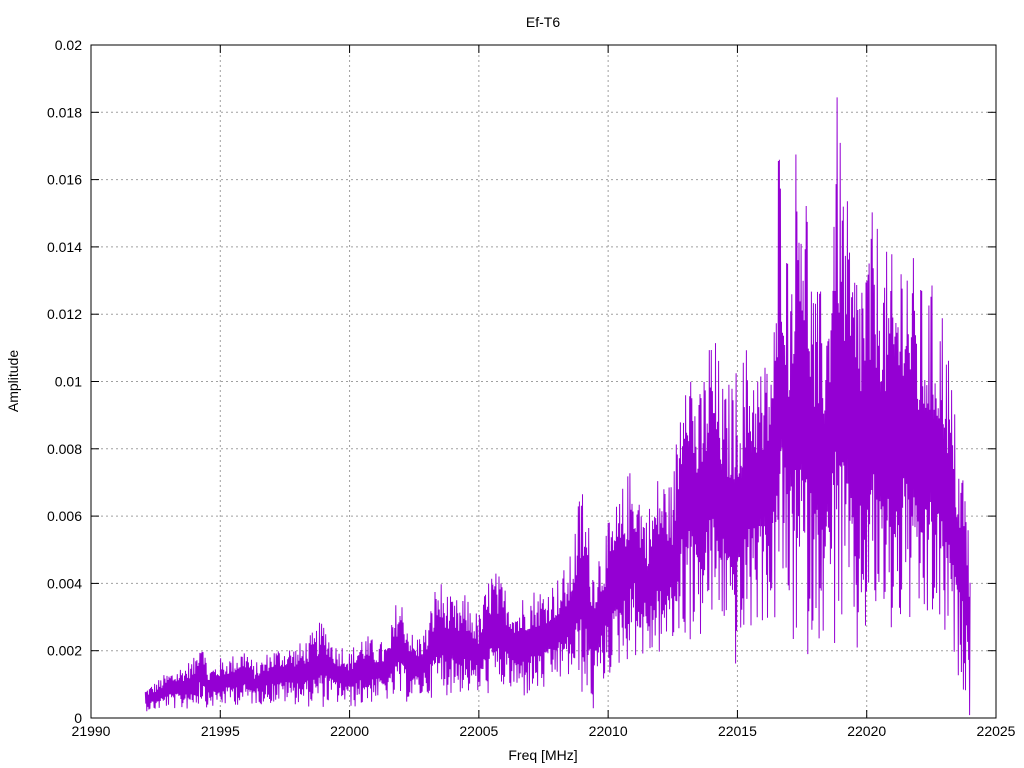  What do you see at coordinates (64, 449) in the screenshot?
I see `y-tick-label: 0.008` at bounding box center [64, 449].